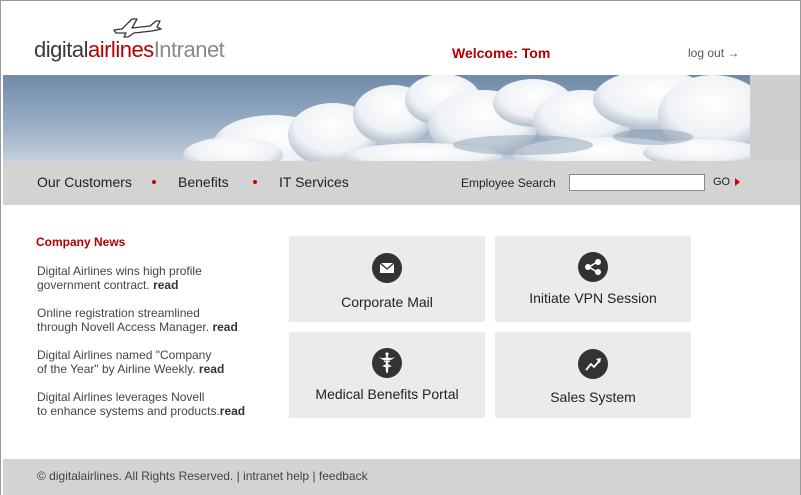 This screenshot has width=801, height=495. What do you see at coordinates (593, 298) in the screenshot?
I see `tile-label: Initiate VPN Session` at bounding box center [593, 298].